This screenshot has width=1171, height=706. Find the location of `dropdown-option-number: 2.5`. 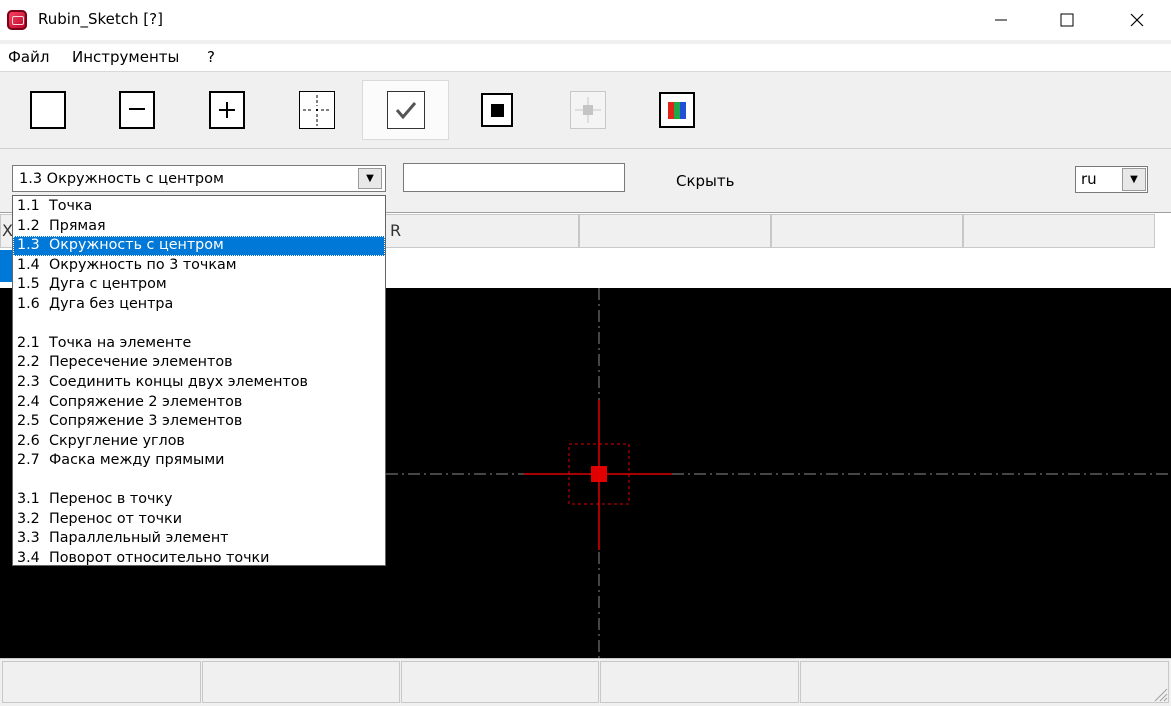

dropdown-option-number: 2.5 is located at coordinates (28, 421).